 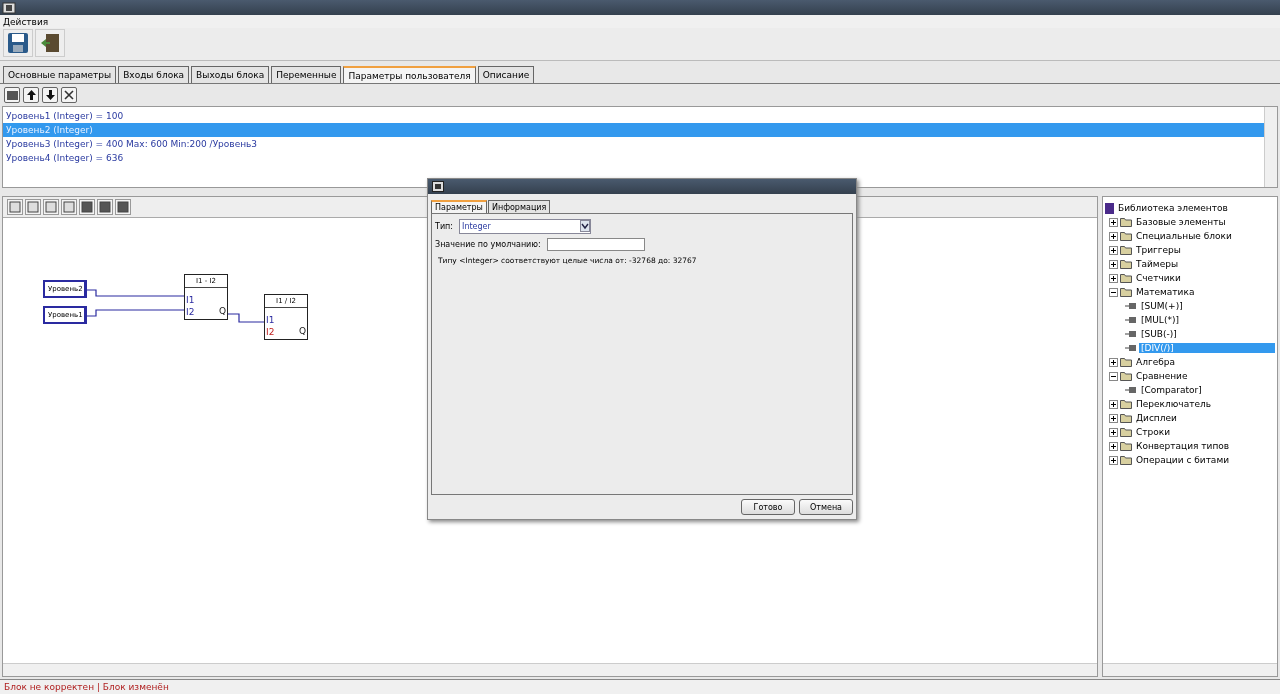 What do you see at coordinates (1109, 208) in the screenshot?
I see `book-icon` at bounding box center [1109, 208].